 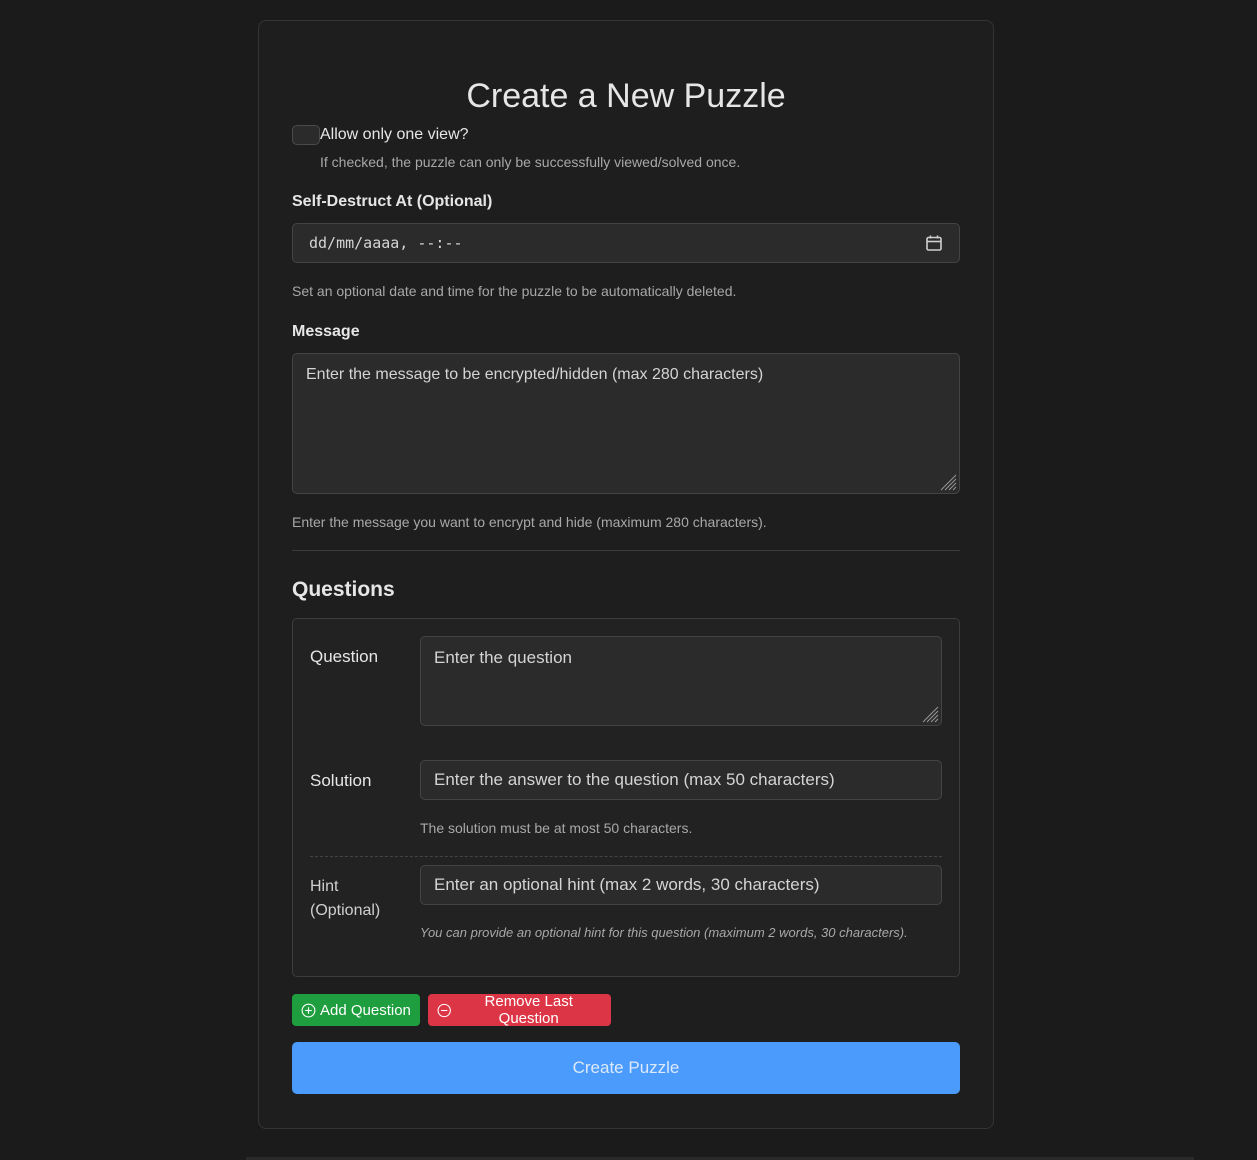 I want to click on one-view-label: Allow only one view?, so click(x=394, y=135).